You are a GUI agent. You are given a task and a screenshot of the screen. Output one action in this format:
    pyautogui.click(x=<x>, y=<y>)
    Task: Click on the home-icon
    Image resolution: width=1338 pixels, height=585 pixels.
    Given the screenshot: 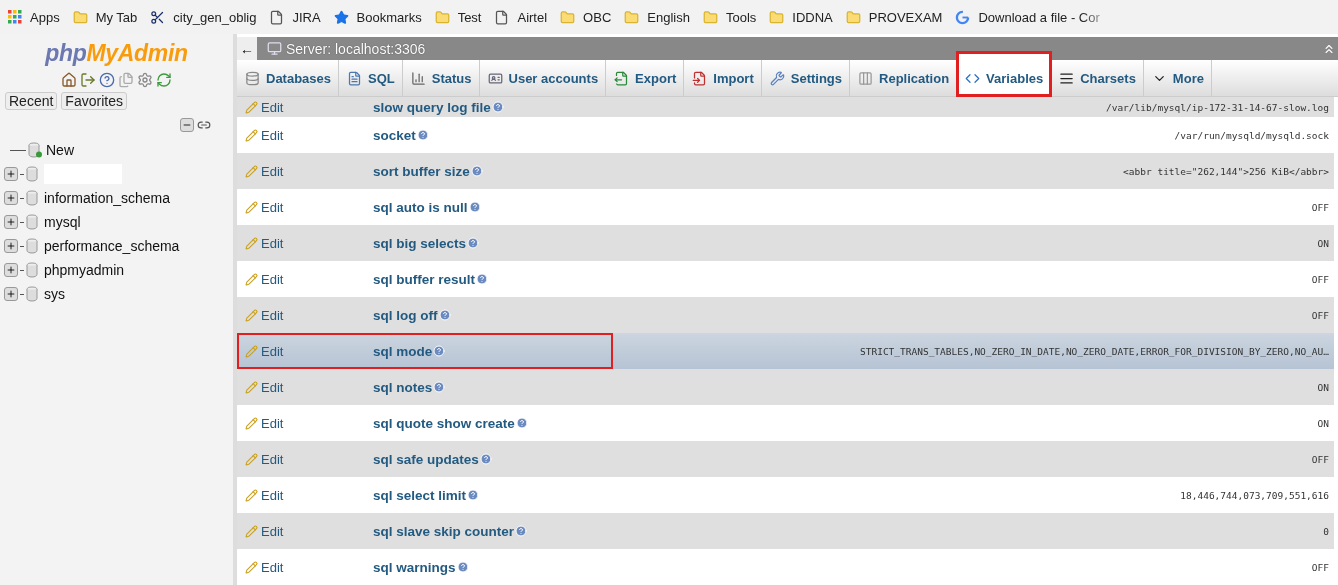 What is the action you would take?
    pyautogui.click(x=69, y=80)
    